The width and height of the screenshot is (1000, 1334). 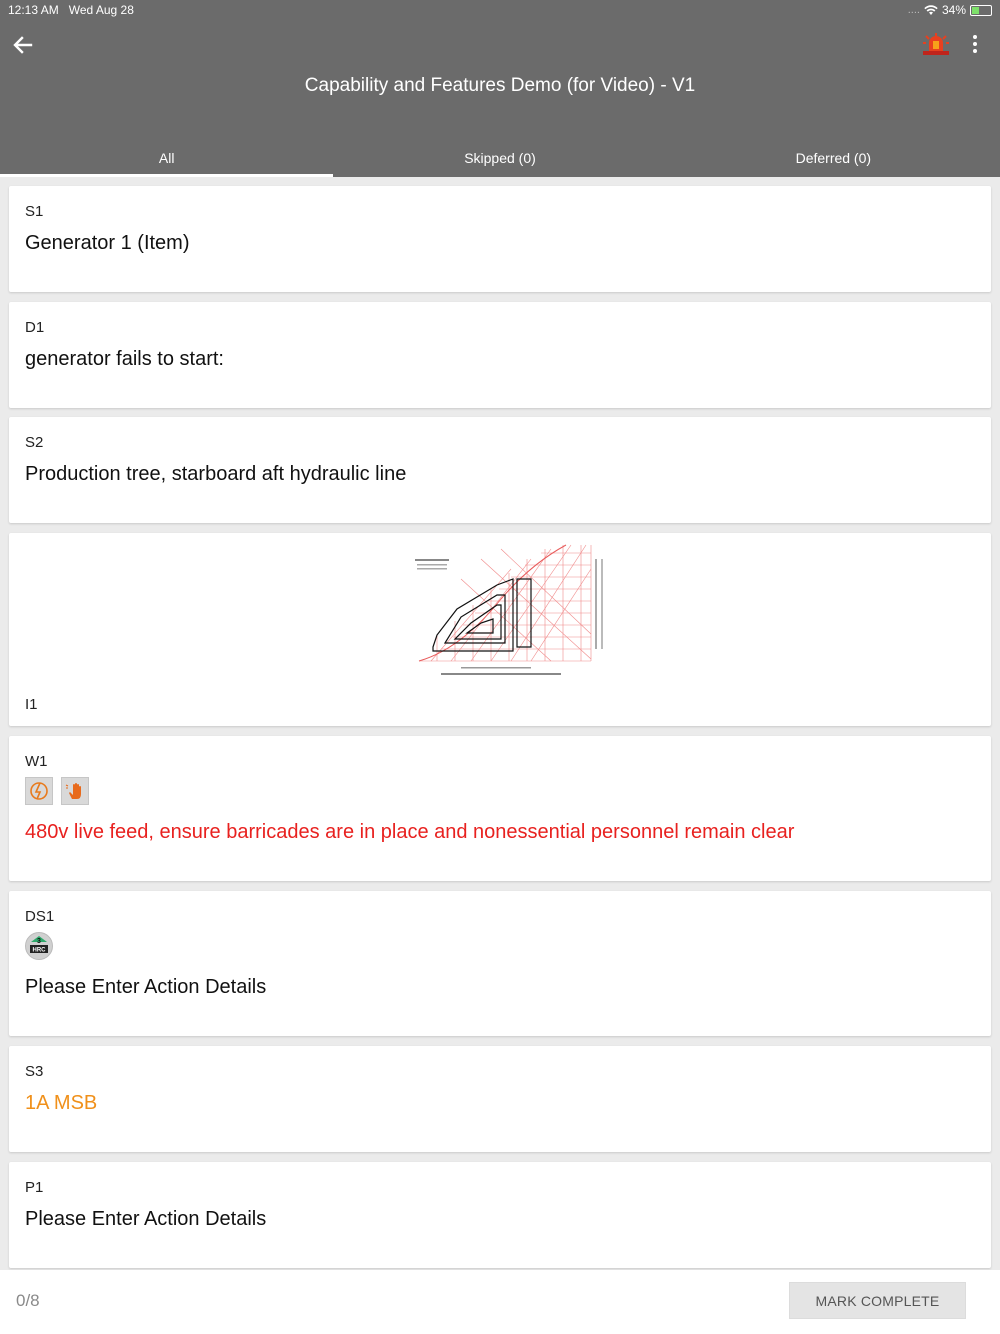 What do you see at coordinates (57, 791) in the screenshot?
I see `hazard-icons` at bounding box center [57, 791].